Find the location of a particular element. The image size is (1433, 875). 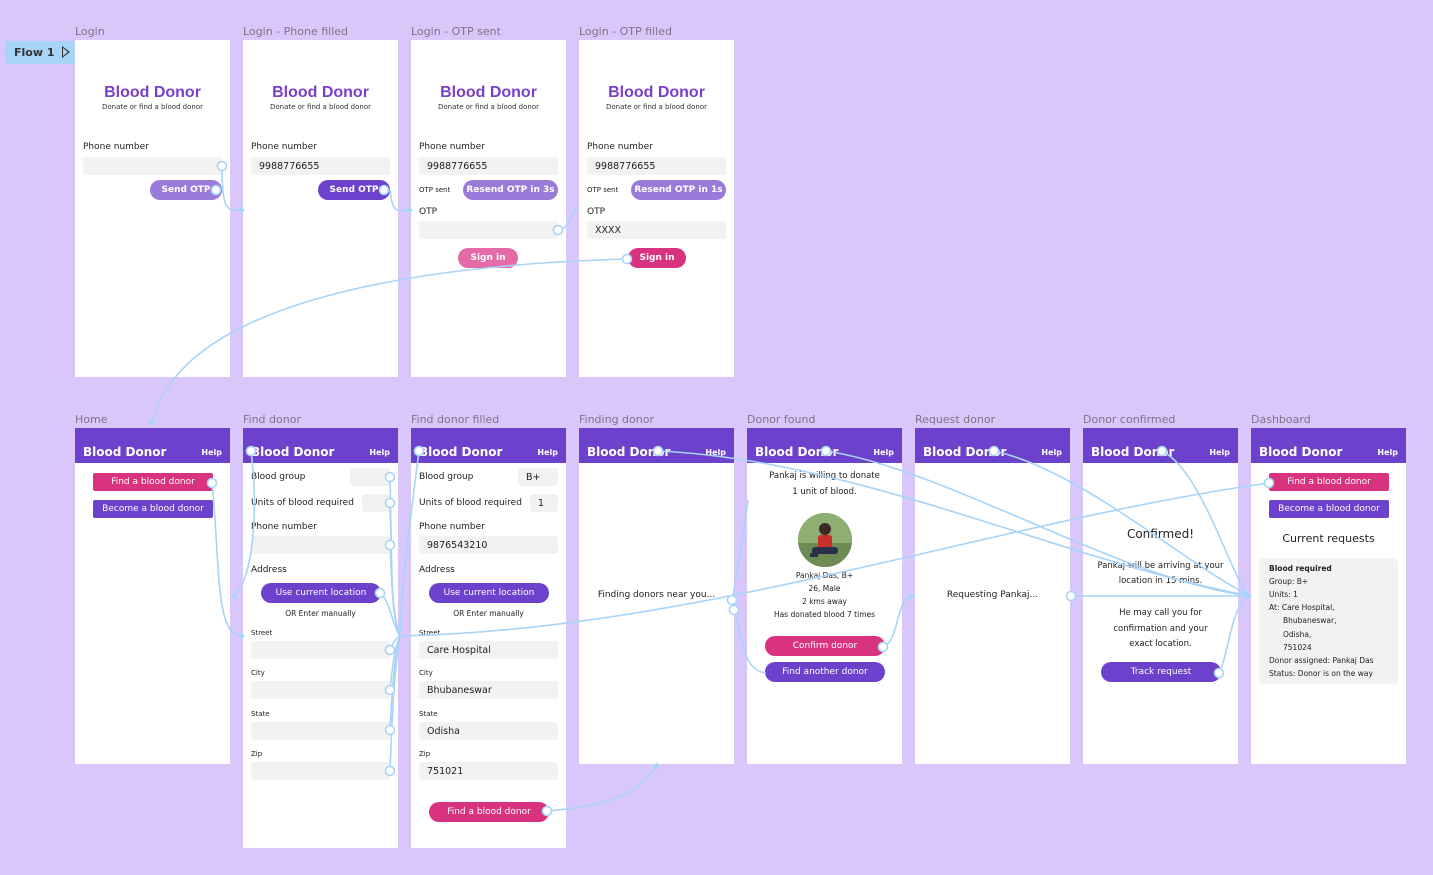

request-location-line1: At: Care Hospital, is located at coordinates (1302, 607).